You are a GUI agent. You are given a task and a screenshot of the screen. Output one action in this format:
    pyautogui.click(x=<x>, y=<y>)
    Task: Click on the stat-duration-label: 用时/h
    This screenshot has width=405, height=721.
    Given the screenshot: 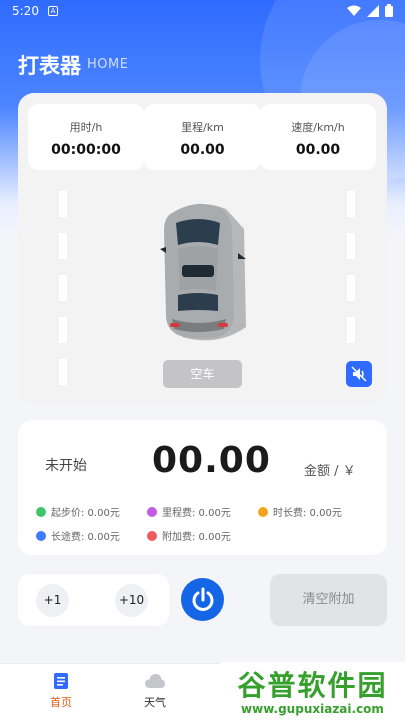 What is the action you would take?
    pyautogui.click(x=86, y=127)
    